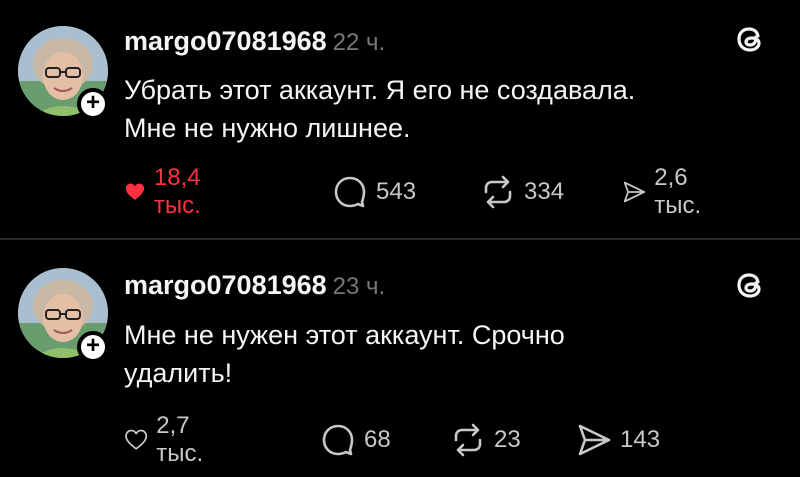 The height and width of the screenshot is (477, 800). I want to click on like-count: 18,4 тыс., so click(177, 191).